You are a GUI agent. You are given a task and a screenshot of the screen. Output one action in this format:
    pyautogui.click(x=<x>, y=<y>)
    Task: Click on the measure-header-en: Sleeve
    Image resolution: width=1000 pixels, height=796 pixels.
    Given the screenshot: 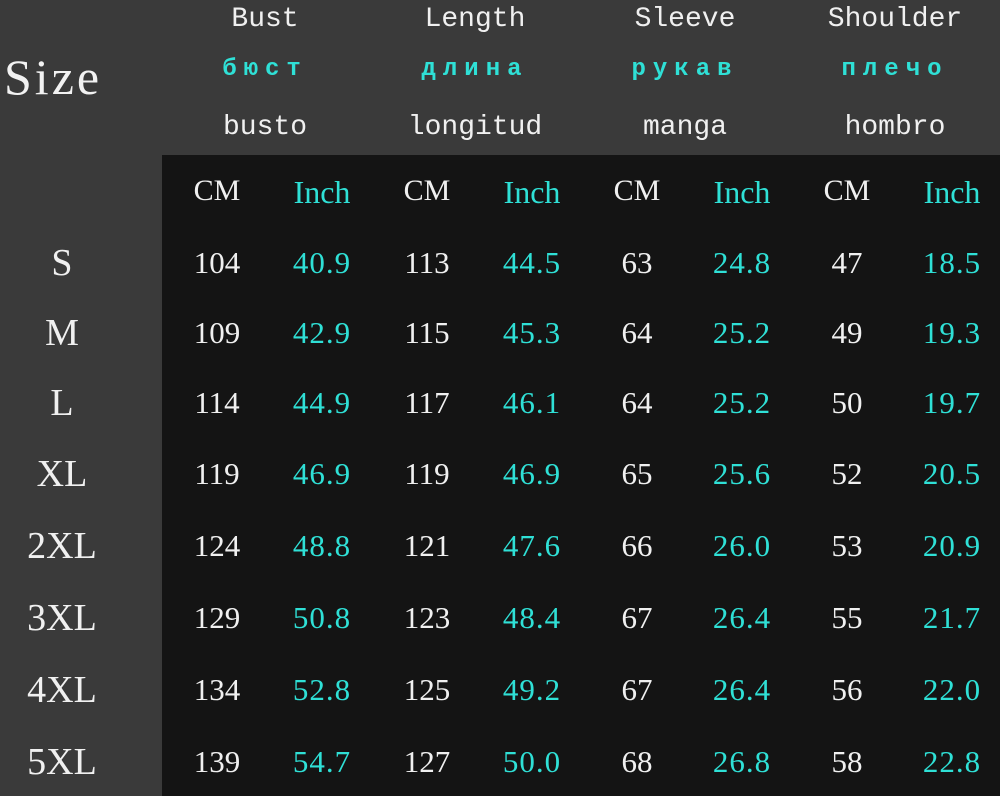 What is the action you would take?
    pyautogui.click(x=685, y=19)
    